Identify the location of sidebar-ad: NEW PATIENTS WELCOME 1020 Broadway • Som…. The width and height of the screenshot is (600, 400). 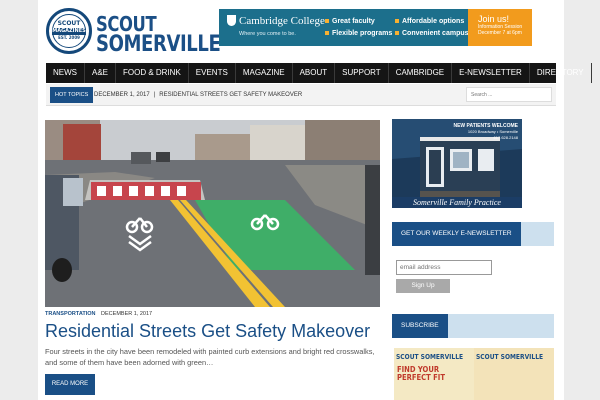
(457, 163).